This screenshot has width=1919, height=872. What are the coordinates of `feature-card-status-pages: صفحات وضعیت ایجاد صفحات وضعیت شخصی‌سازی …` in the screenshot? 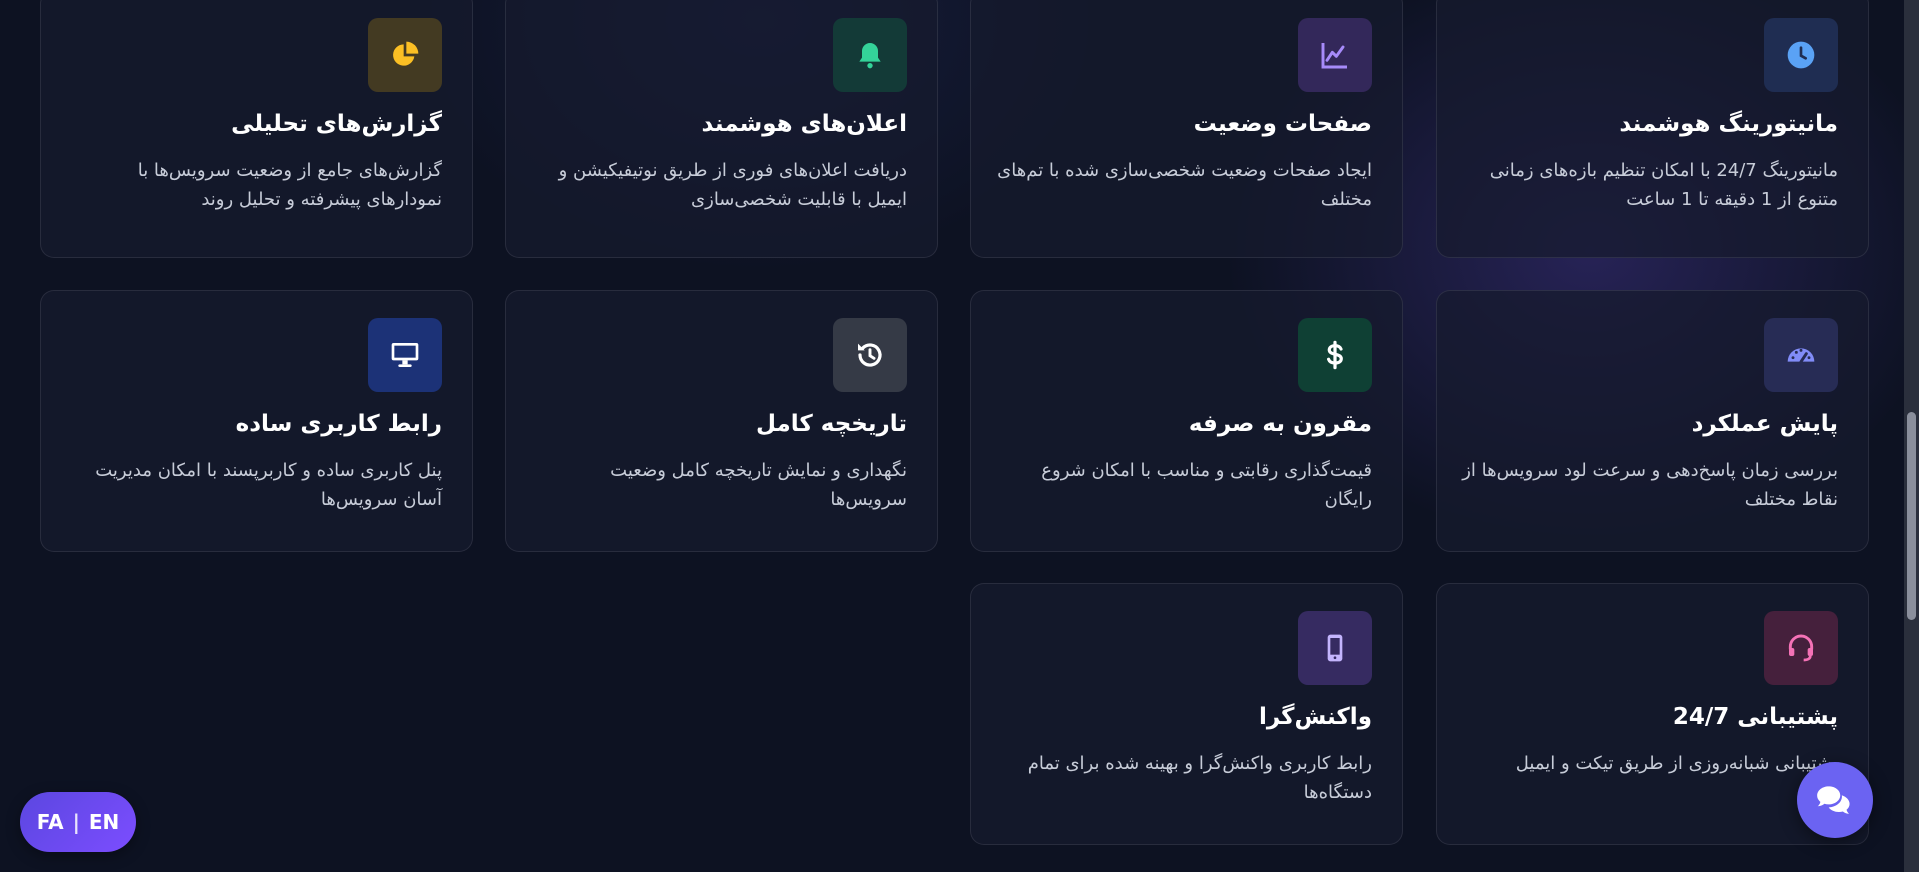 It's located at (1186, 129).